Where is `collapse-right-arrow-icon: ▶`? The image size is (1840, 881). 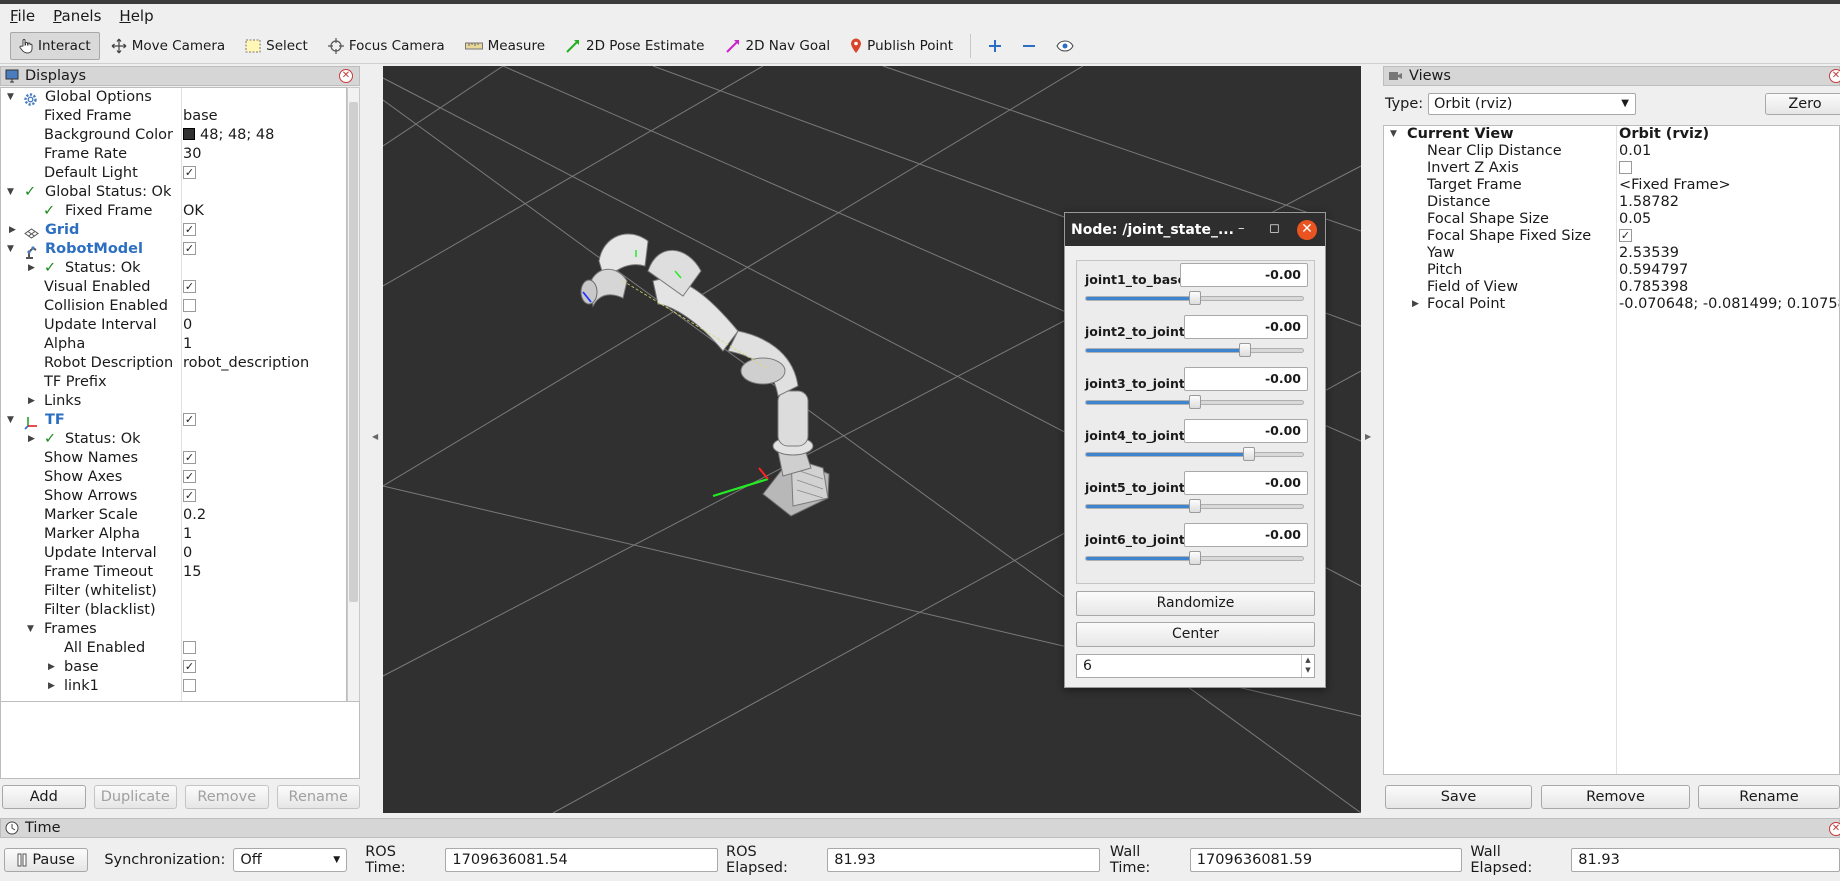 collapse-right-arrow-icon: ▶ is located at coordinates (1368, 436).